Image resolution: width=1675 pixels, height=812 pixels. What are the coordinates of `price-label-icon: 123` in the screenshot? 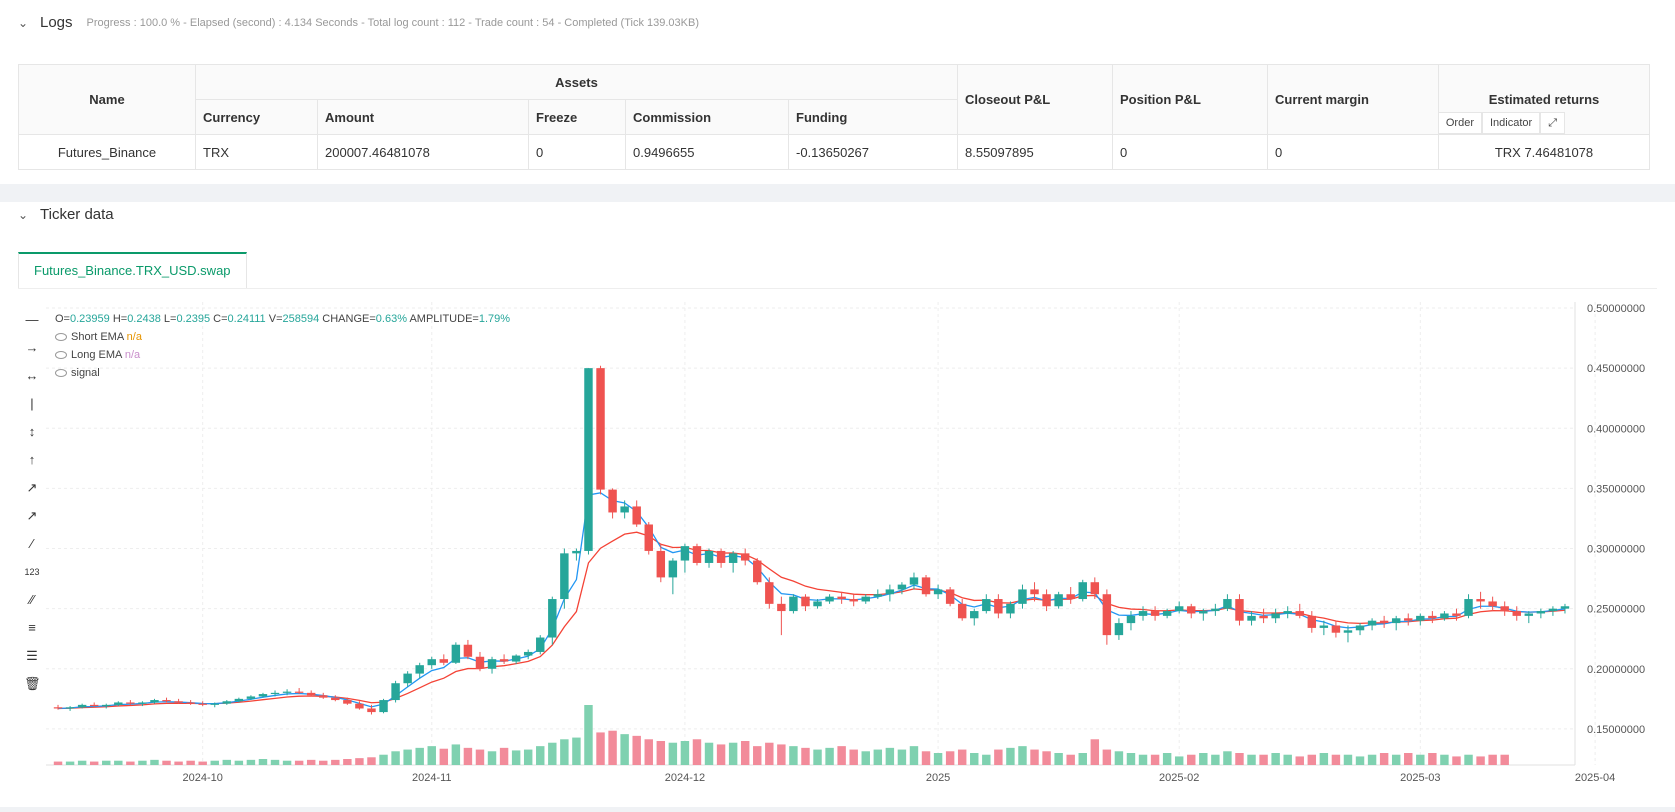 It's located at (32, 572).